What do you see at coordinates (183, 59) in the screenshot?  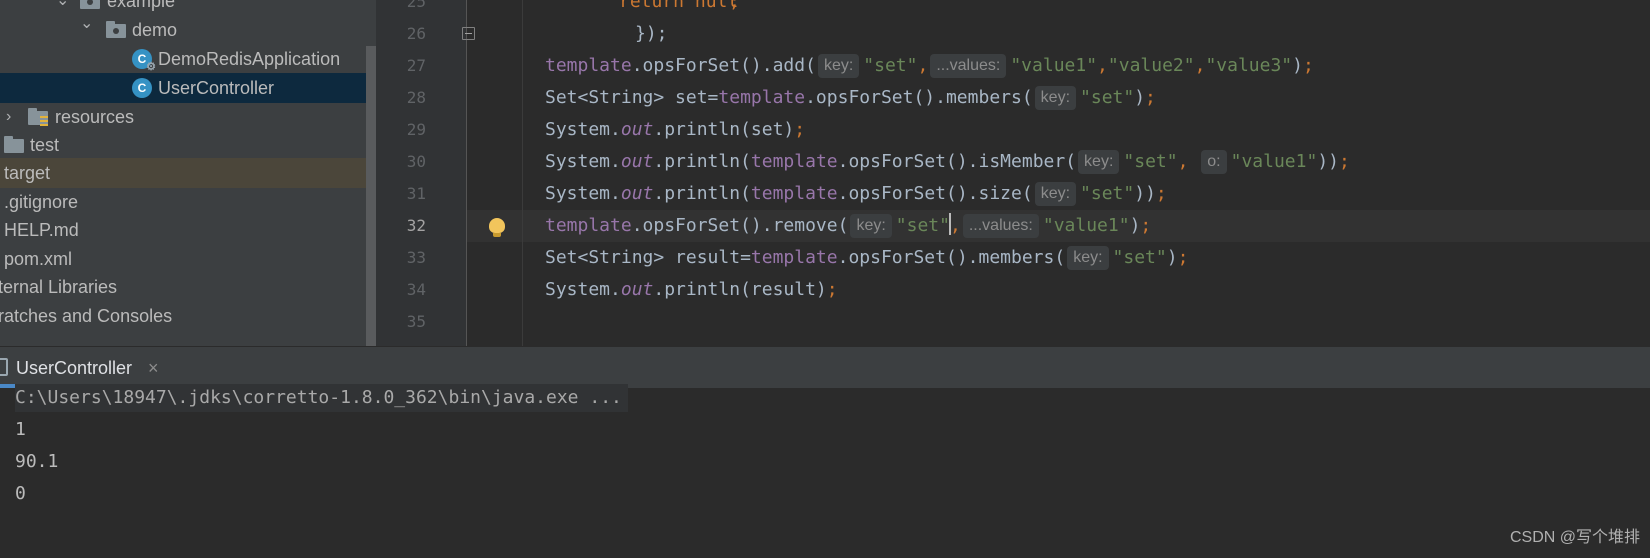 I see `tree-item-demoredisapplication: C ⚙ DemoRedisApplication` at bounding box center [183, 59].